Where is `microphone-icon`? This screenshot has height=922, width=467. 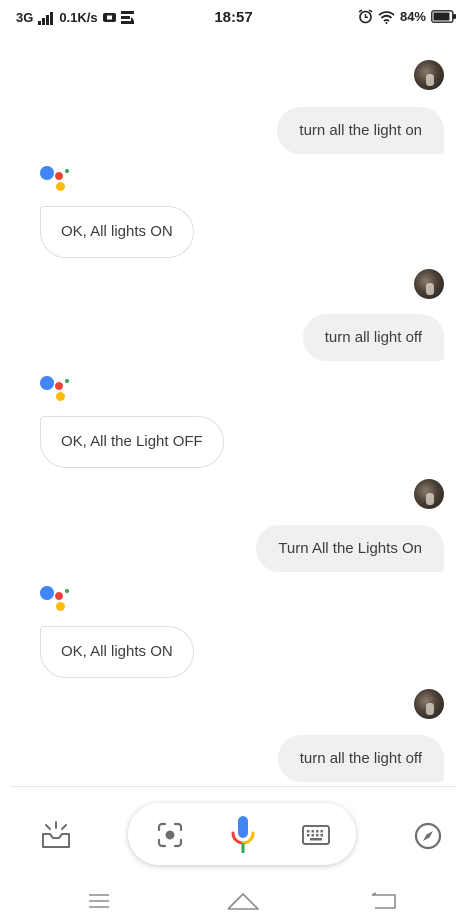 microphone-icon is located at coordinates (243, 836).